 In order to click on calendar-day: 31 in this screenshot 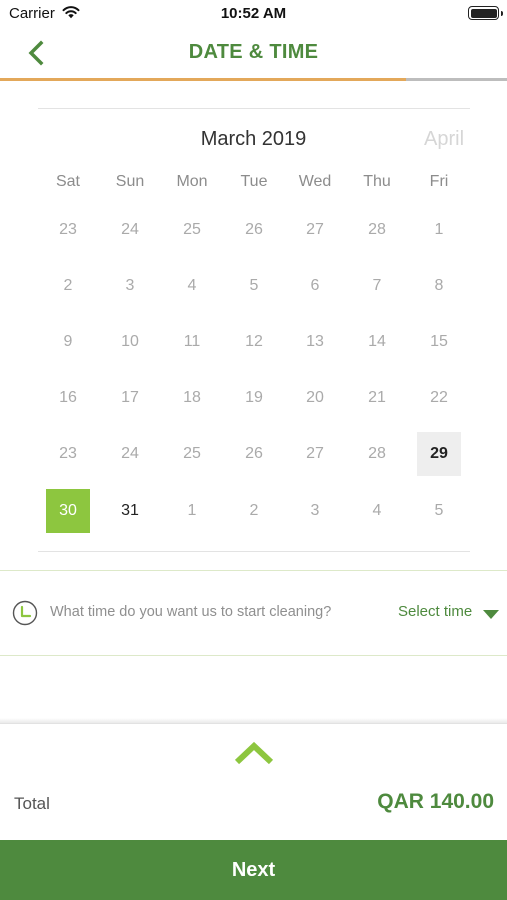, I will do `click(130, 511)`.